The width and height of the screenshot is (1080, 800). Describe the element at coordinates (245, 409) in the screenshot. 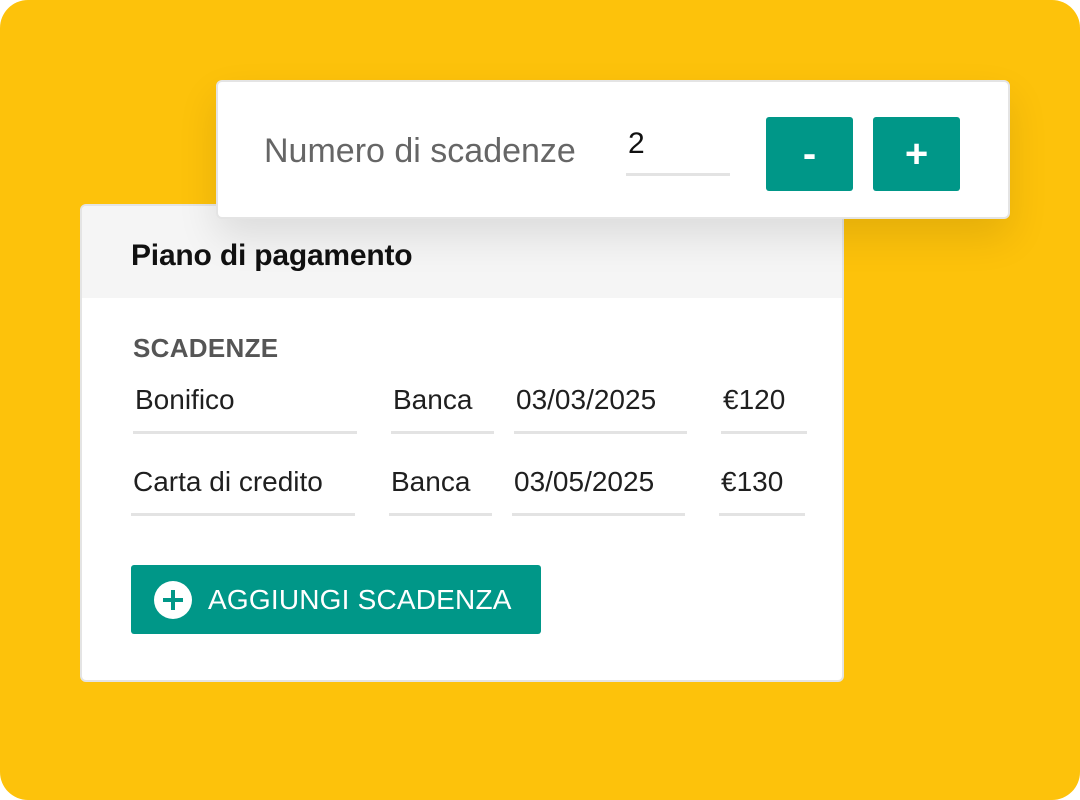

I see `row-1-method-field: Bonifico` at that location.